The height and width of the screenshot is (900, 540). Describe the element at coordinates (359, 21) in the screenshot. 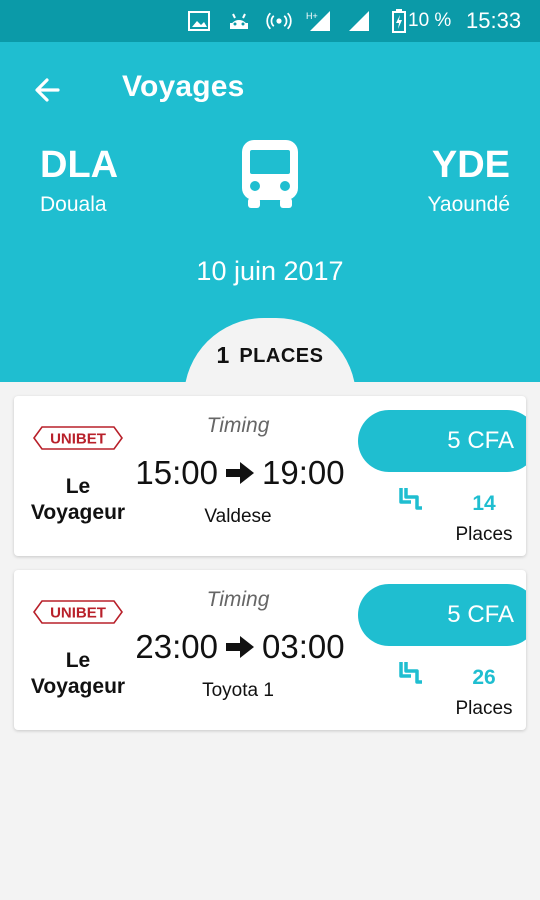

I see `signal-icon` at that location.